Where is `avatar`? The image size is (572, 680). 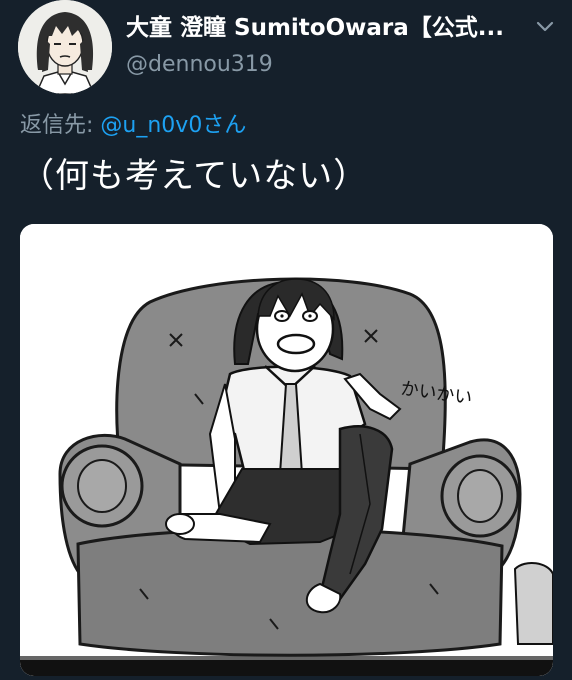 avatar is located at coordinates (65, 47).